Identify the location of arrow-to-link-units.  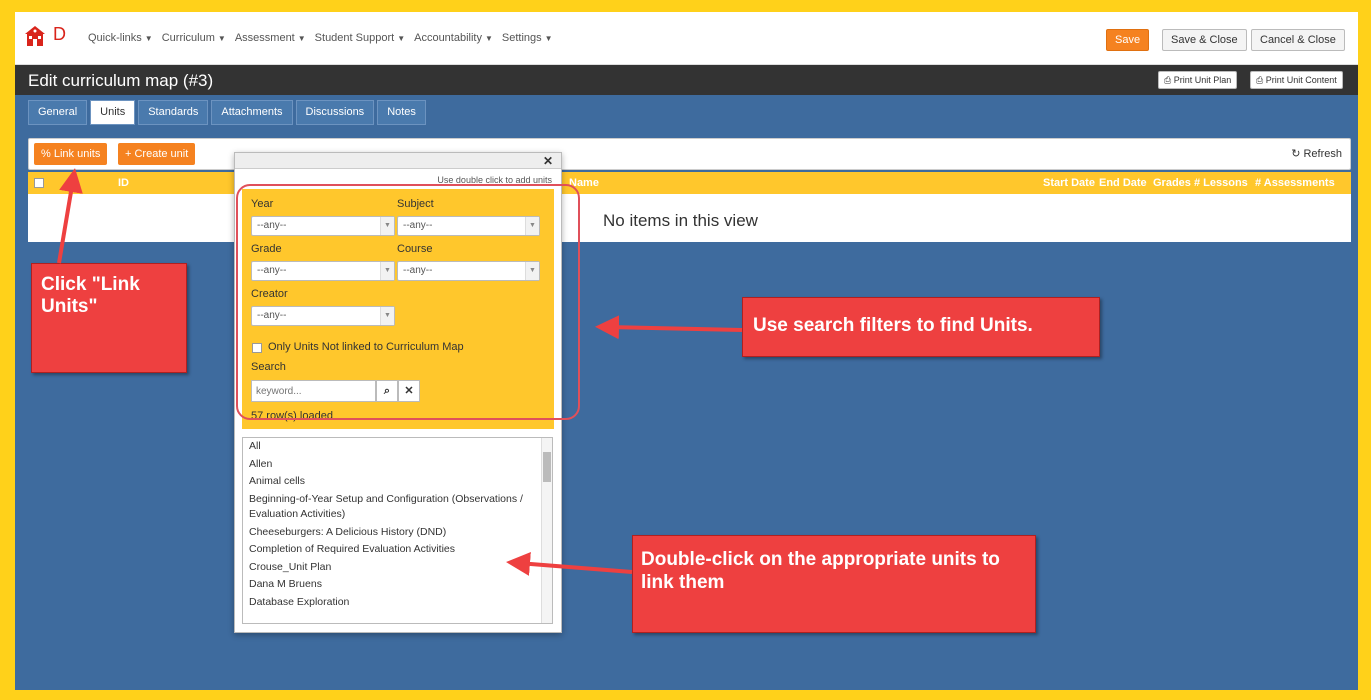
(70, 216).